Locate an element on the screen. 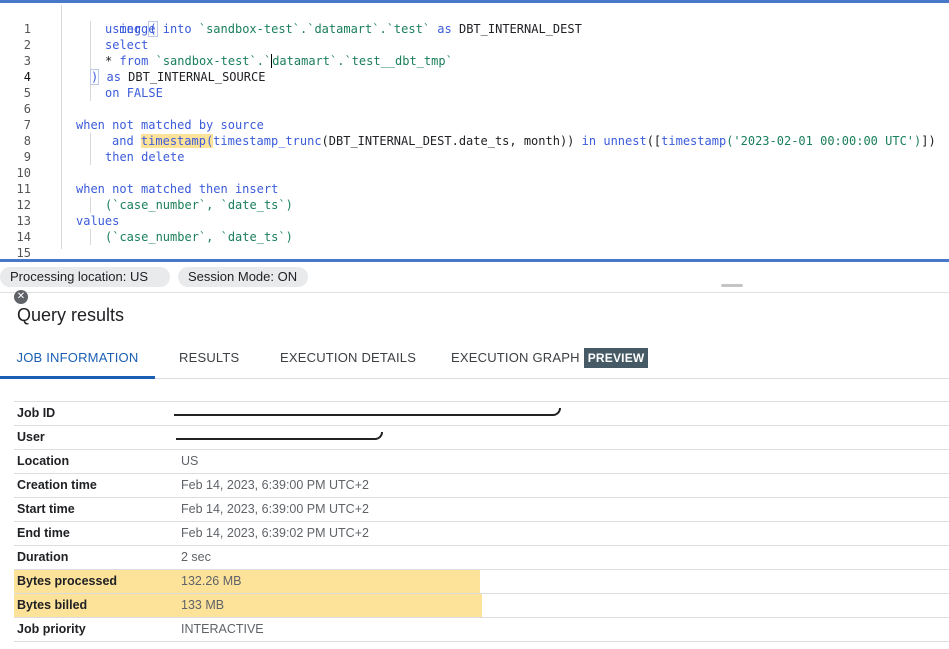 The height and width of the screenshot is (649, 949). code-line: 3 select is located at coordinates (474, 52).